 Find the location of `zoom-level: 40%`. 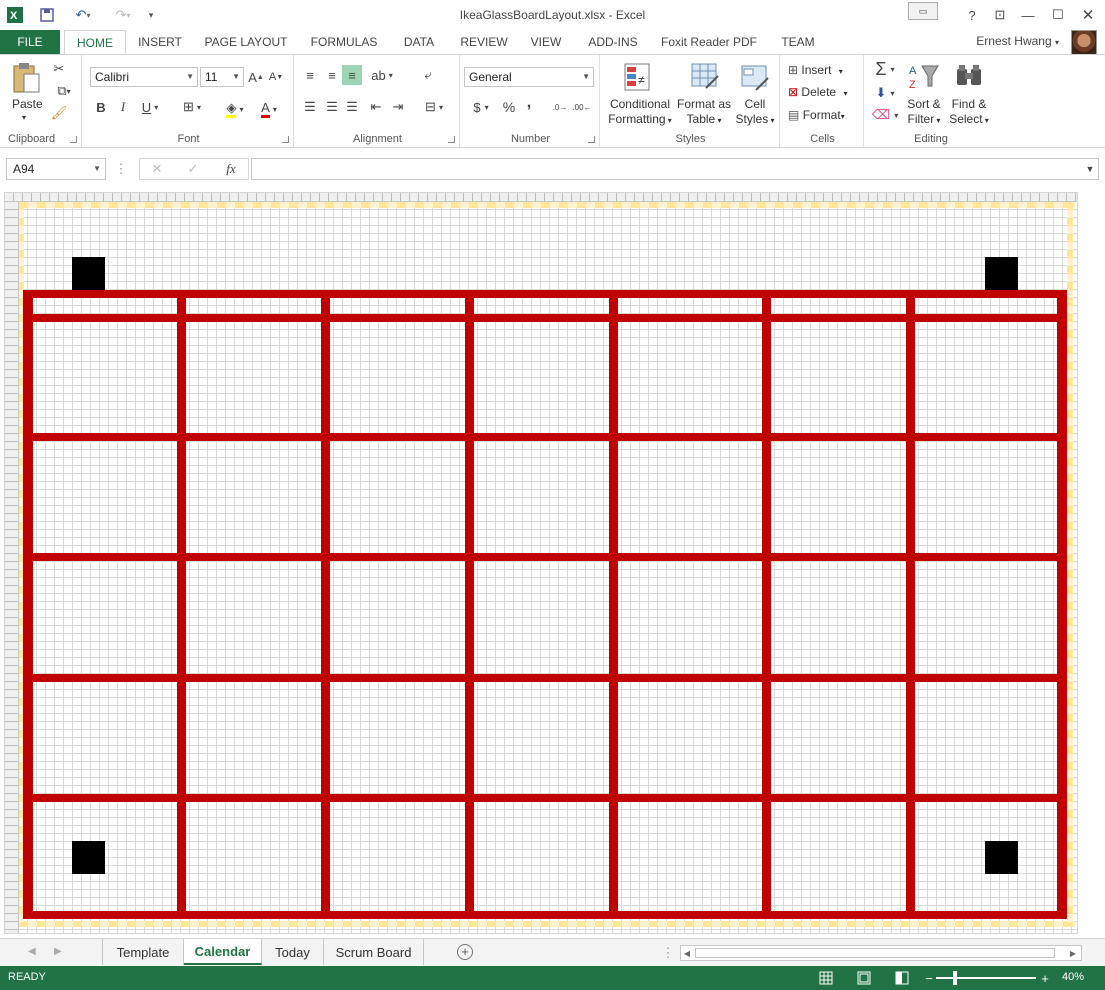

zoom-level: 40% is located at coordinates (1073, 977).